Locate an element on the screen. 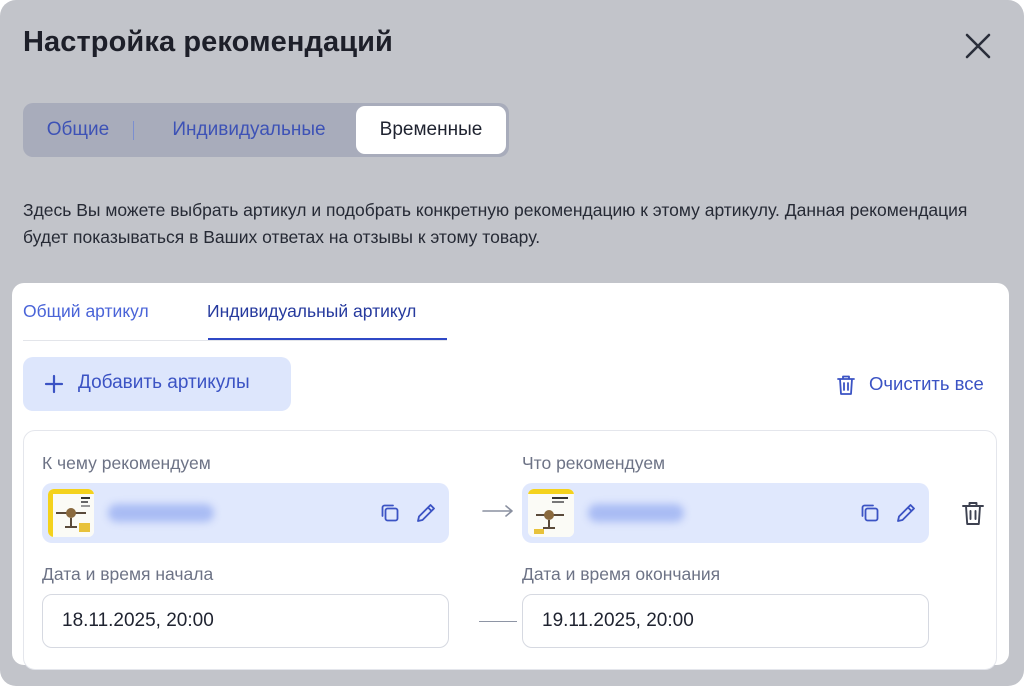 The image size is (1024, 686). trash-icon is located at coordinates (846, 385).